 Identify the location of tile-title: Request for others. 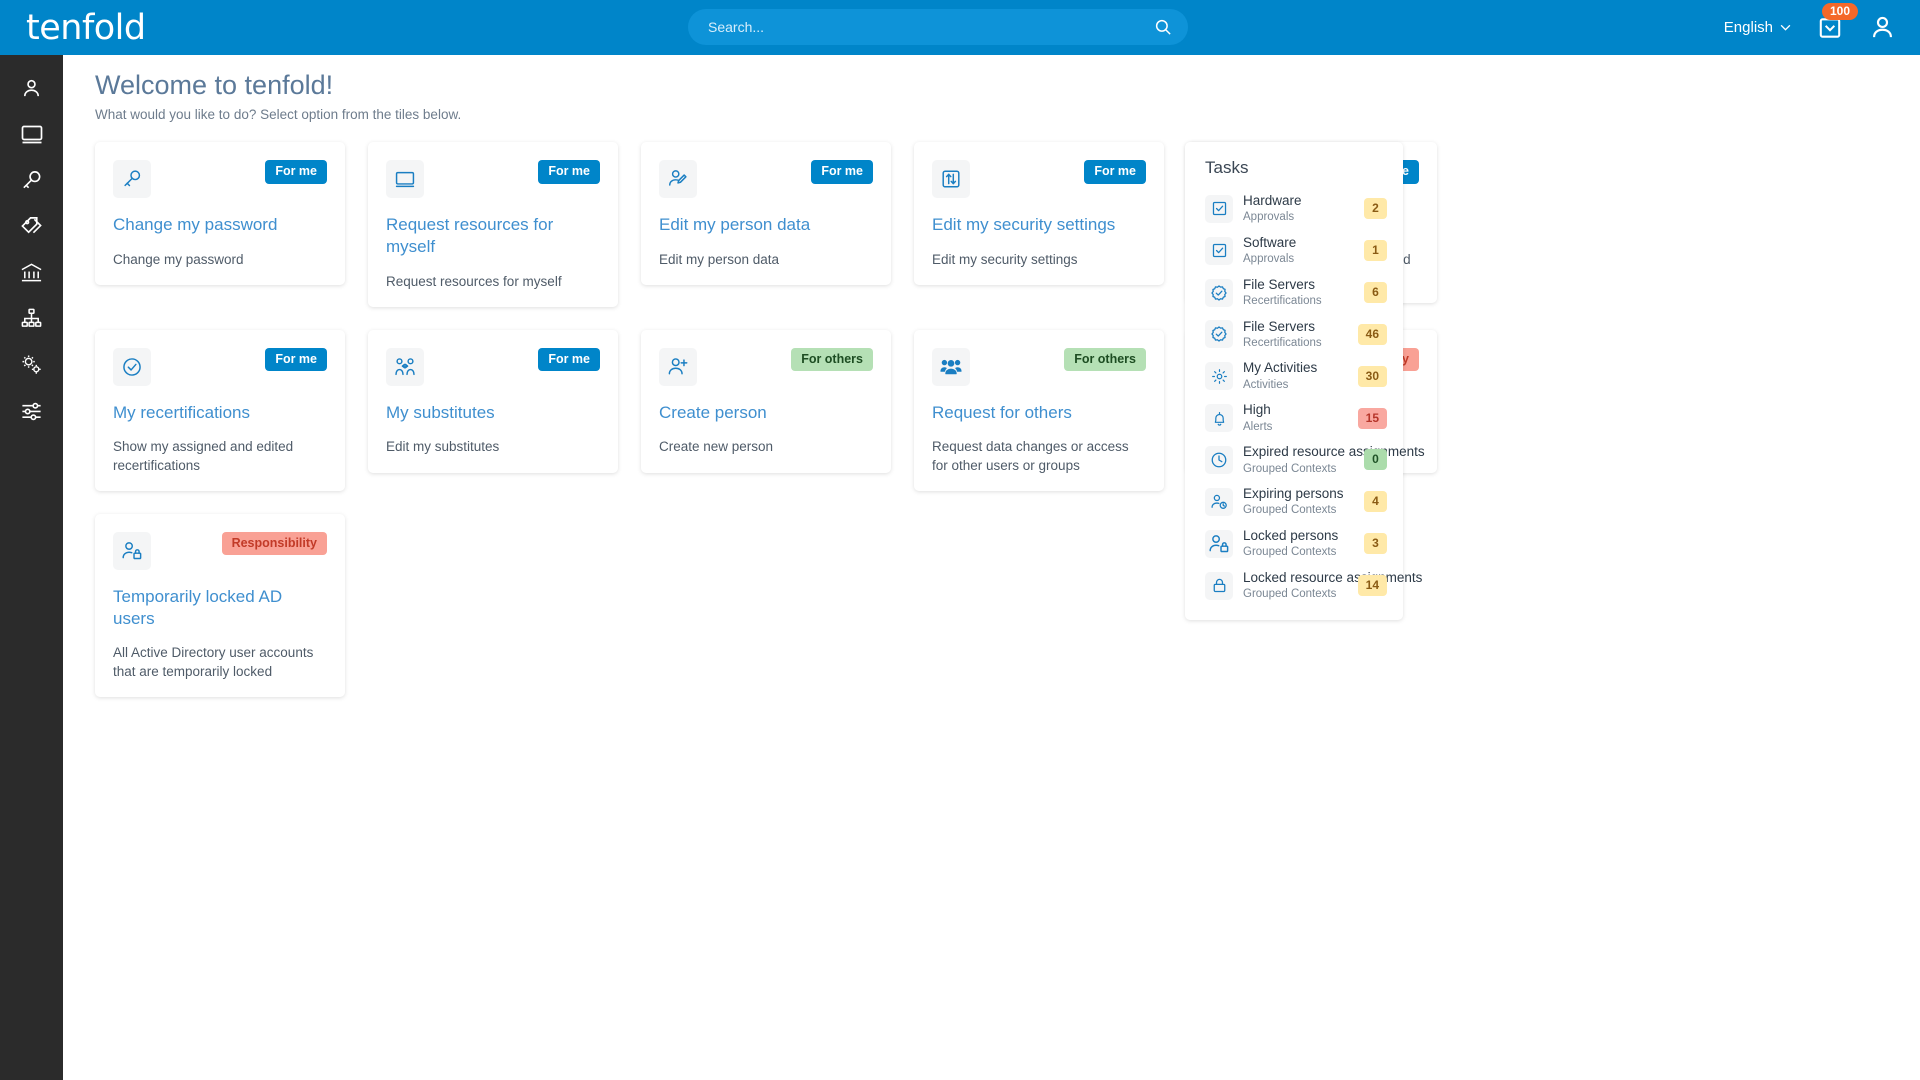
(1039, 413).